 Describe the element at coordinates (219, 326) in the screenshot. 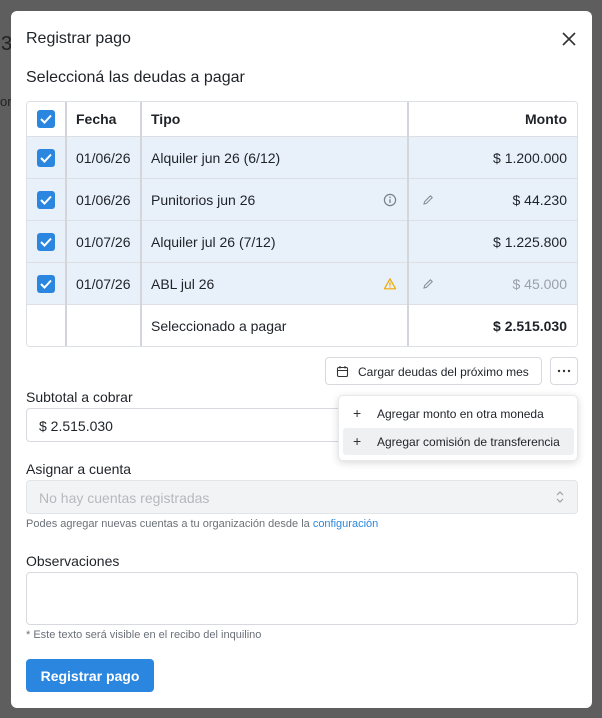

I see `footer-label: Seleccionado a pagar` at that location.